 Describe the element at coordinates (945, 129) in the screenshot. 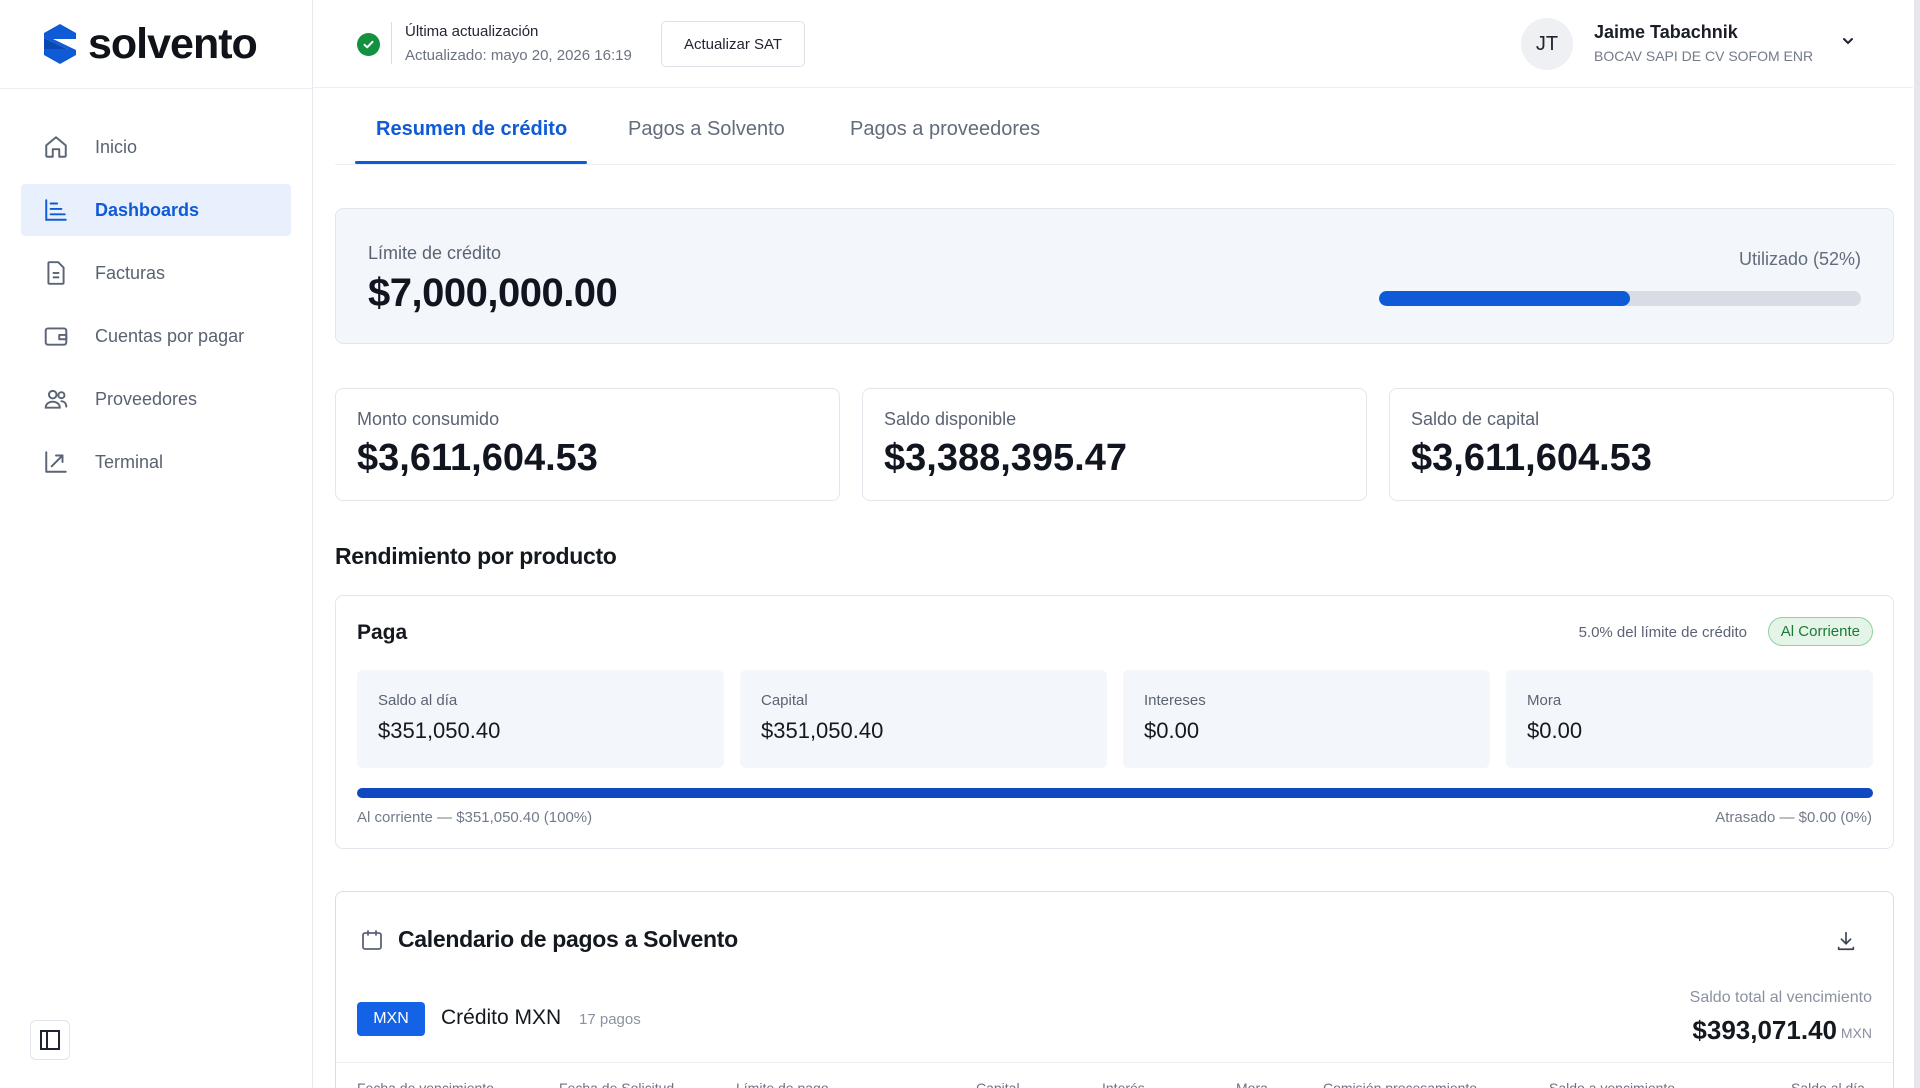

I see `tab-pagos-a-proveedores: Pagos a proveedores` at that location.